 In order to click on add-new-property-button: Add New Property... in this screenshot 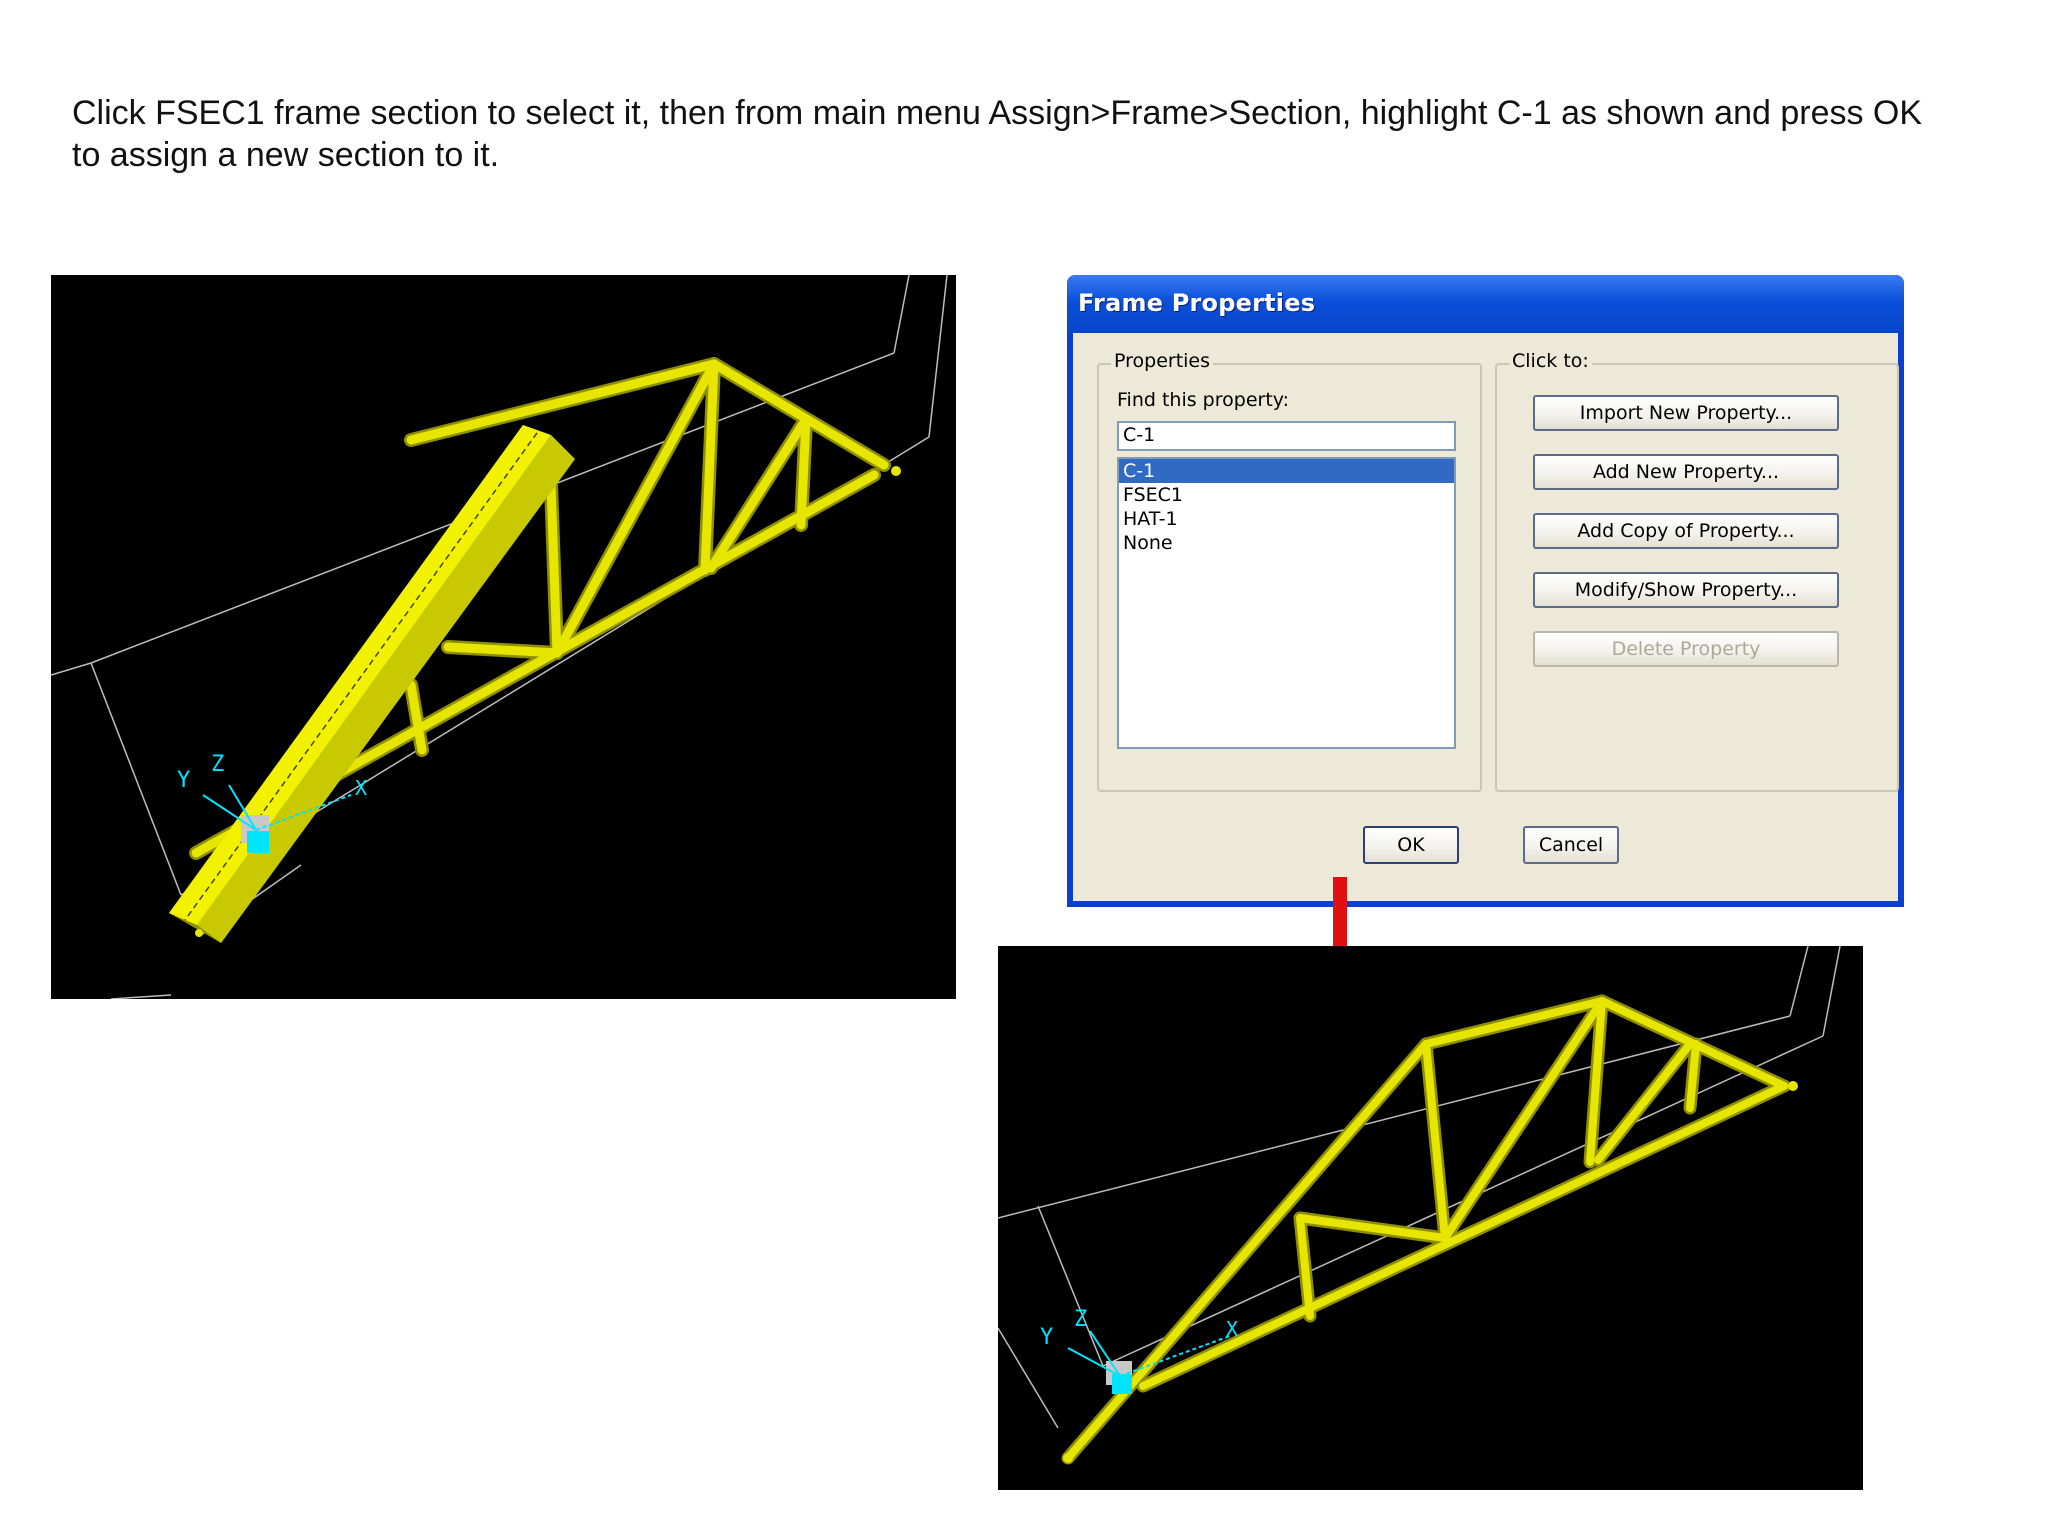, I will do `click(1686, 472)`.